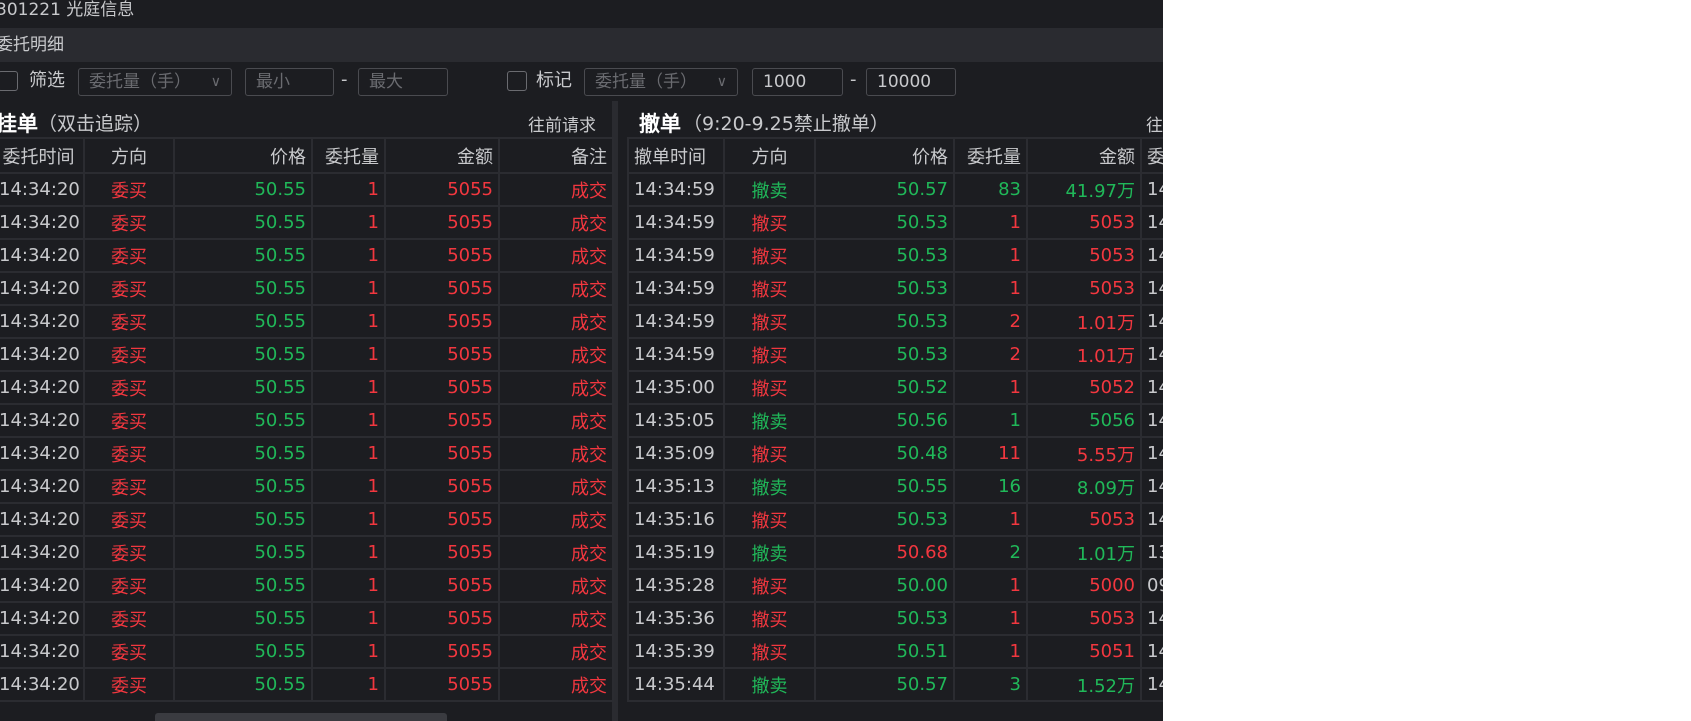 The image size is (1691, 721). Describe the element at coordinates (895, 519) in the screenshot. I see `table-row: 14:35:16撤买50.531505314:` at that location.